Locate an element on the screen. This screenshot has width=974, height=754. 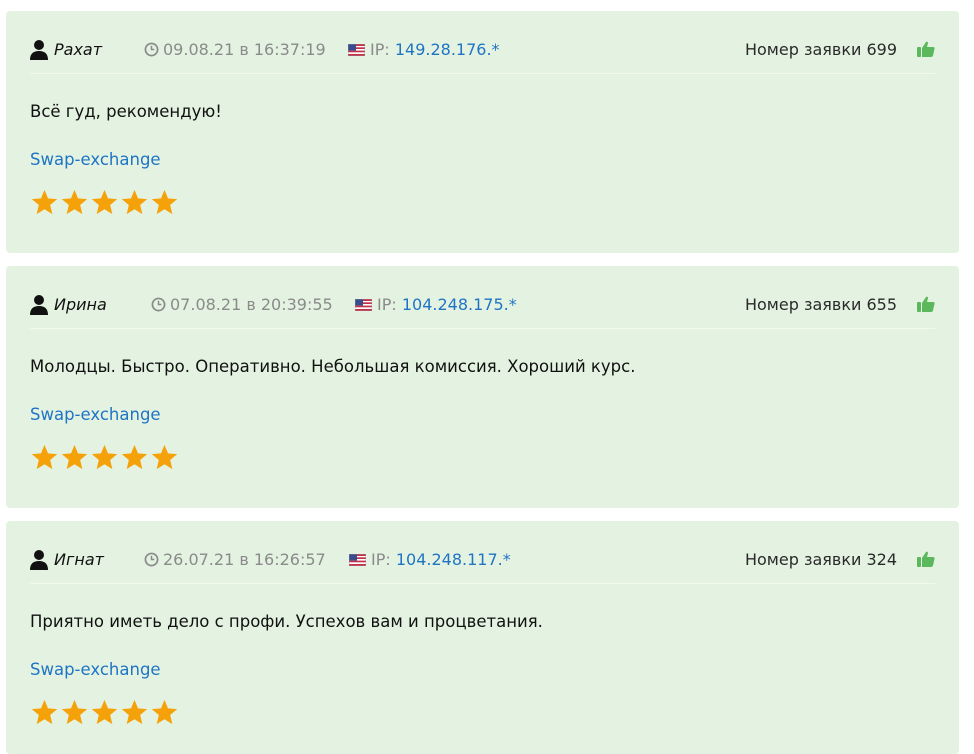
review-date: 07.08.21 в 20:39:55 is located at coordinates (242, 304).